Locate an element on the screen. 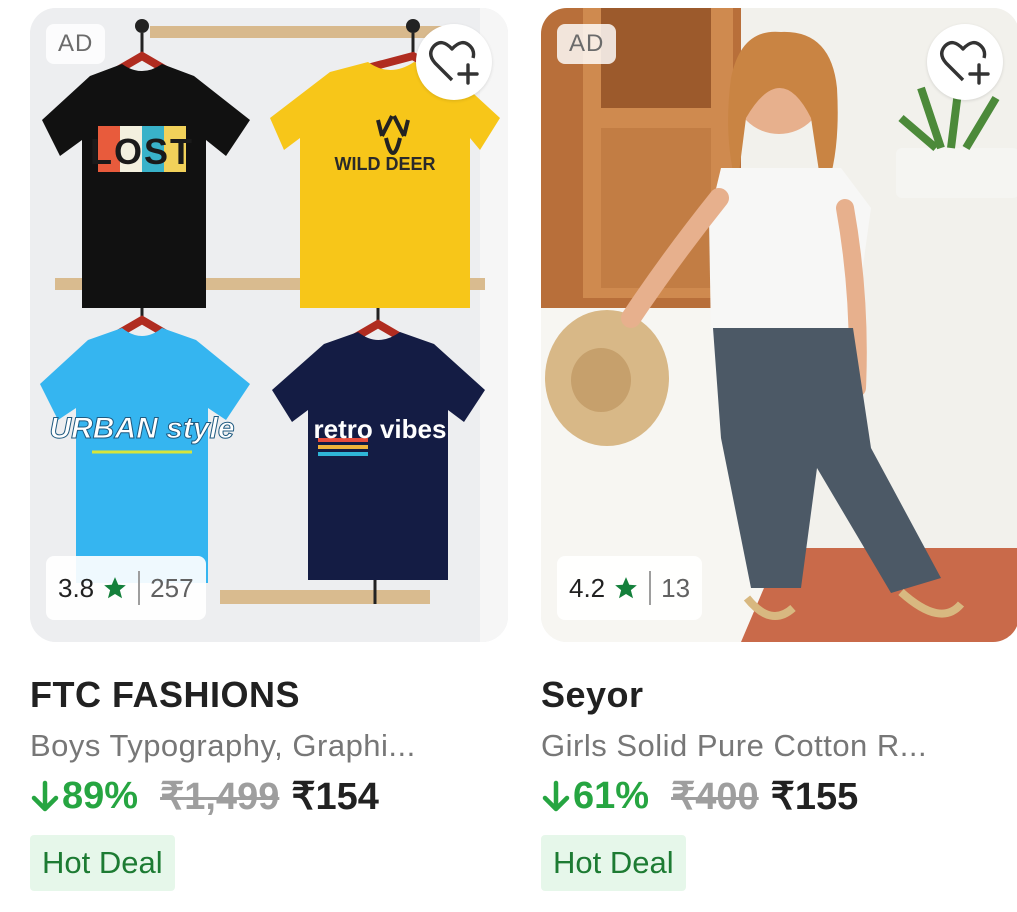  rating-count: 13 is located at coordinates (676, 587).